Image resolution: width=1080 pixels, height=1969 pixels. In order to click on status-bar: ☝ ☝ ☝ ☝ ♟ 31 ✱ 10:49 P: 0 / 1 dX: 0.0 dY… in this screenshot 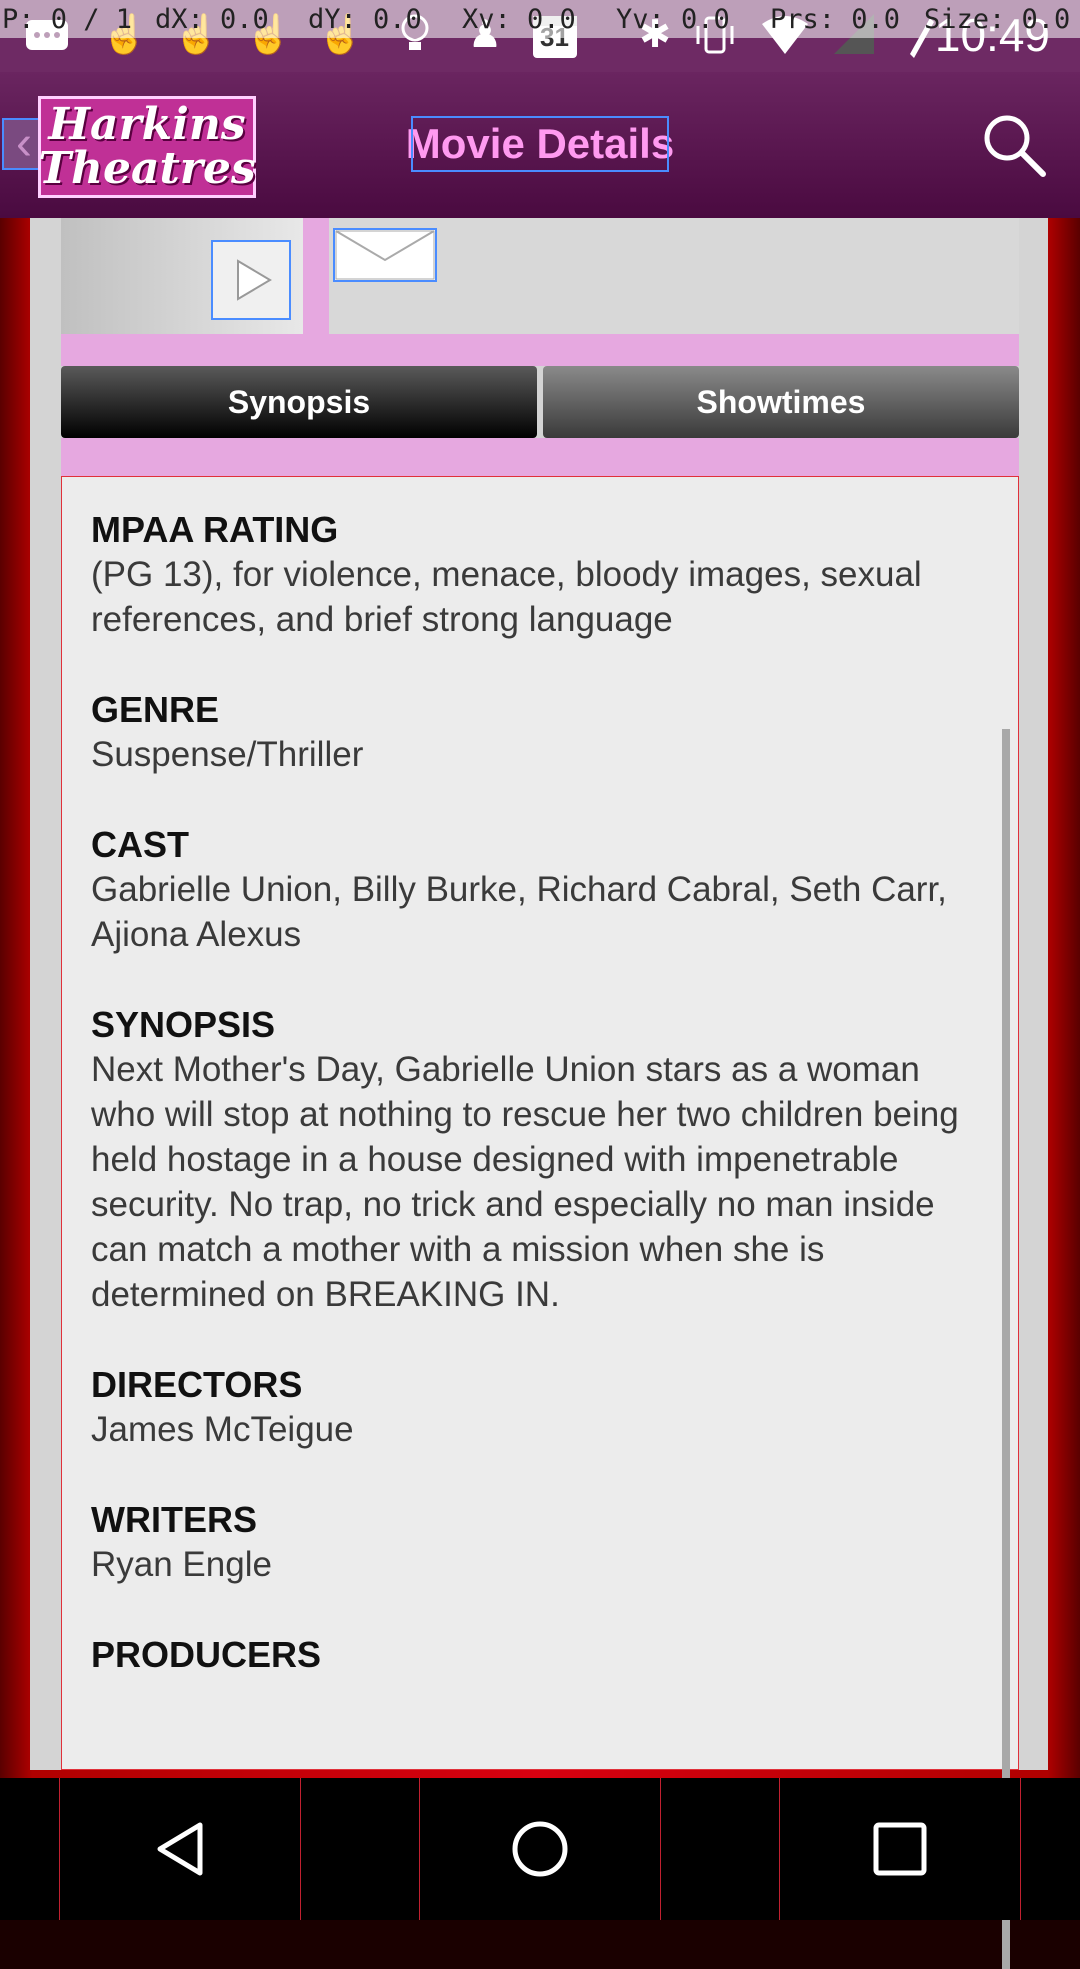, I will do `click(540, 36)`.